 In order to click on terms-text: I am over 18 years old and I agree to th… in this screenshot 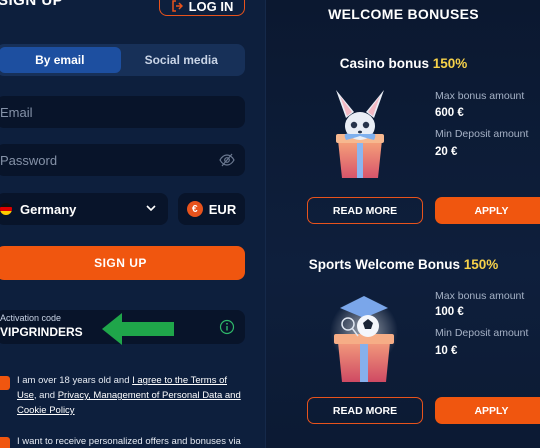, I will do `click(133, 395)`.